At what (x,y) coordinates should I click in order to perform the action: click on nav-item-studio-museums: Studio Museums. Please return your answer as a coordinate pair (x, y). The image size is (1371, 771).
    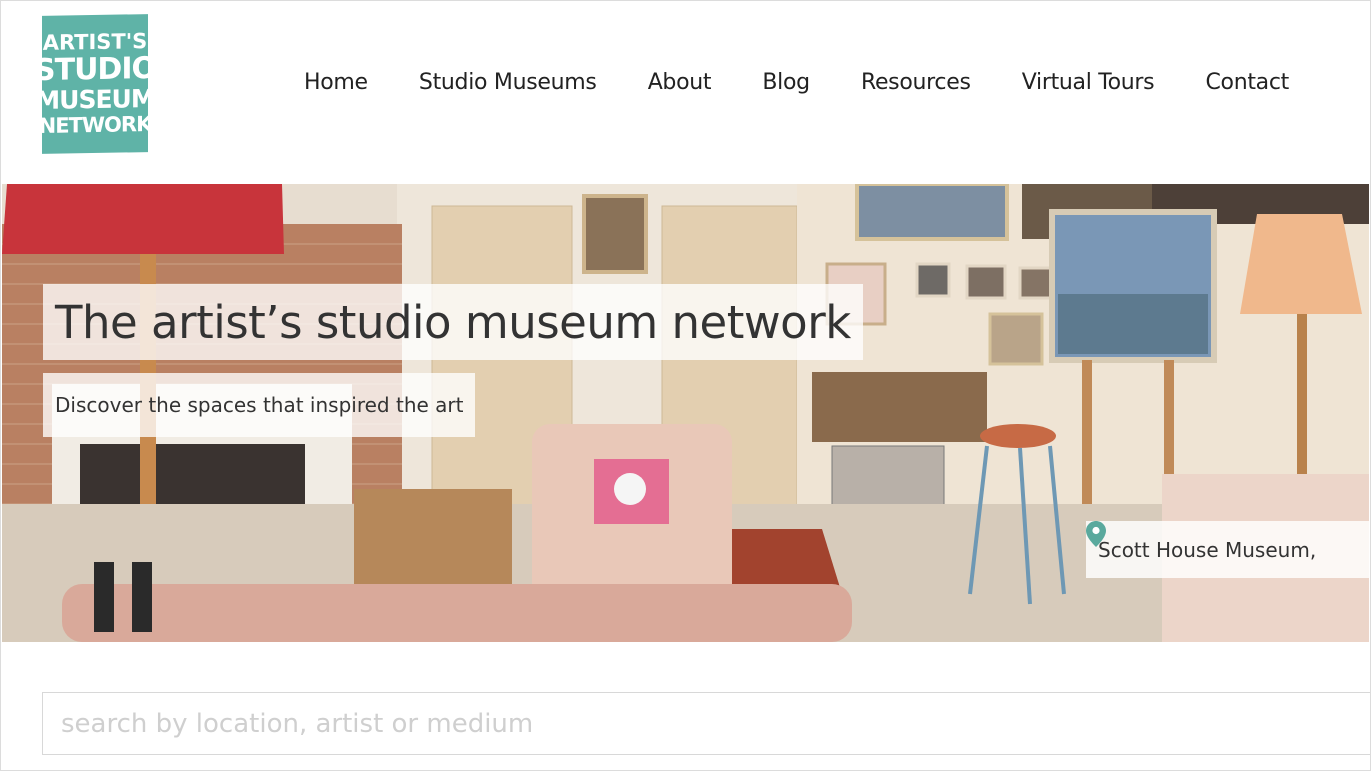
    Looking at the image, I should click on (508, 82).